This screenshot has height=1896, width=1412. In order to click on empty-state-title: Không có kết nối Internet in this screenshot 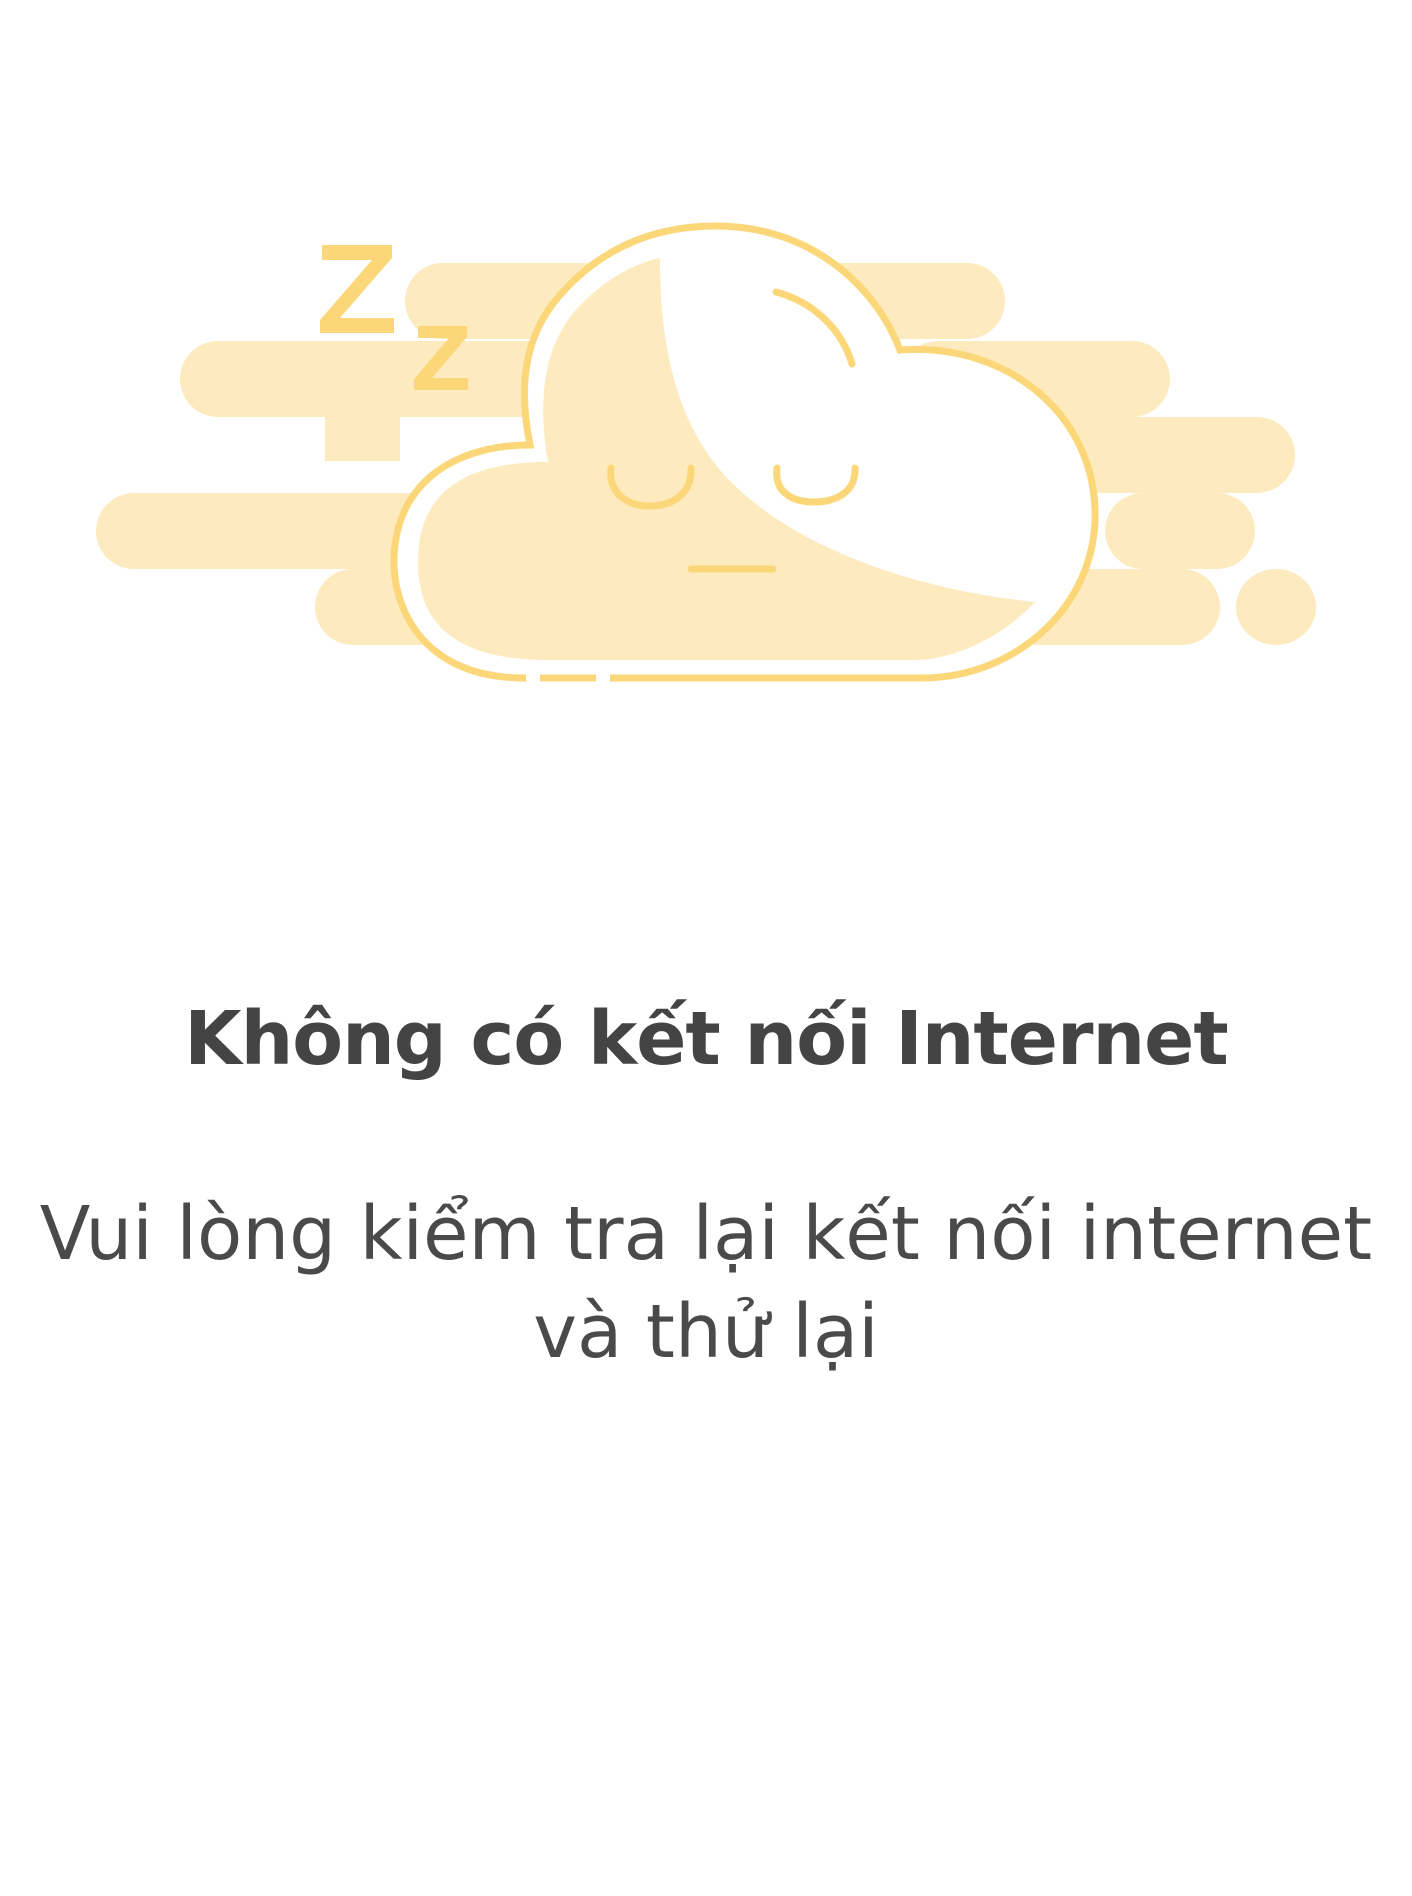, I will do `click(706, 1039)`.